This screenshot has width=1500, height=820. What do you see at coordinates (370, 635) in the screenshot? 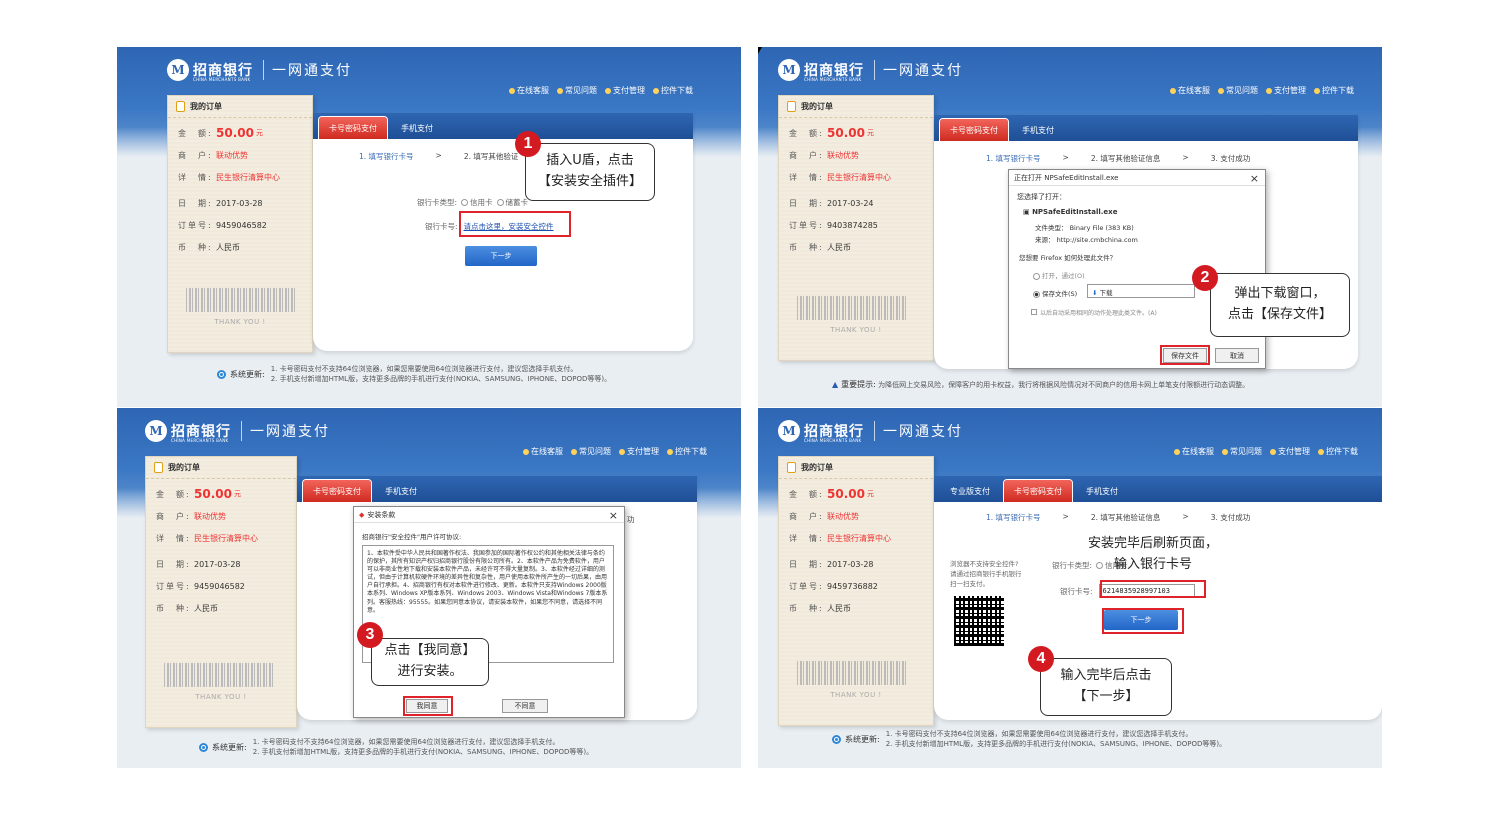
I see `step-badge-3: 3` at bounding box center [370, 635].